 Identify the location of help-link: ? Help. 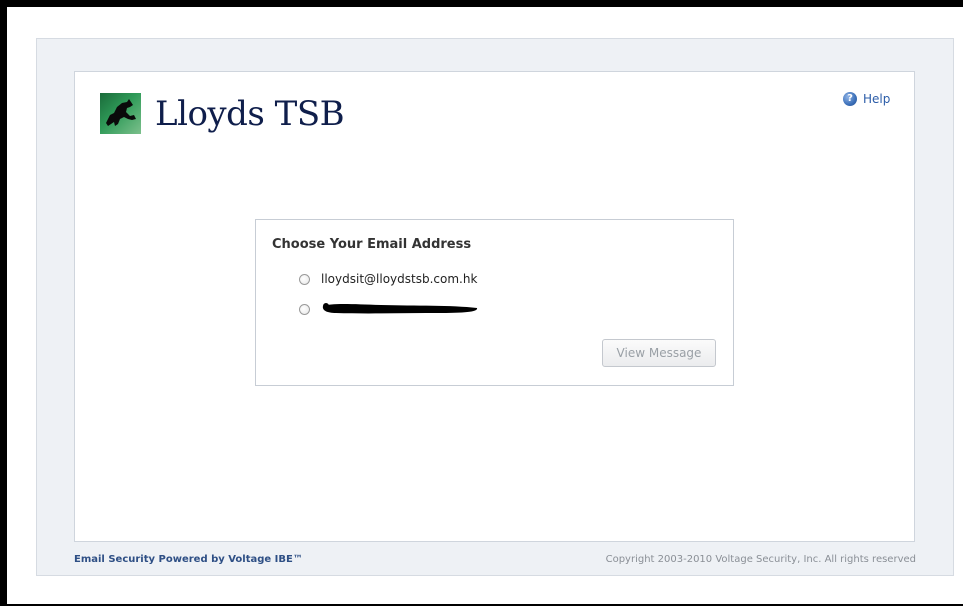
(866, 99).